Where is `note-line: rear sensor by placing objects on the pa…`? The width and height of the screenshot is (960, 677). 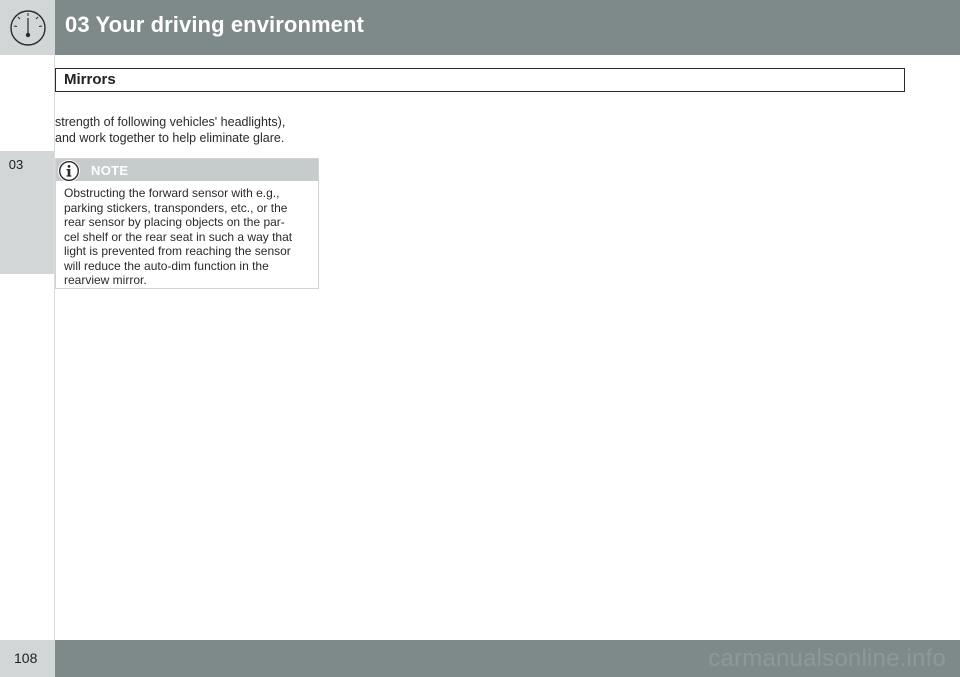
note-line: rear sensor by placing objects on the pa… is located at coordinates (174, 222).